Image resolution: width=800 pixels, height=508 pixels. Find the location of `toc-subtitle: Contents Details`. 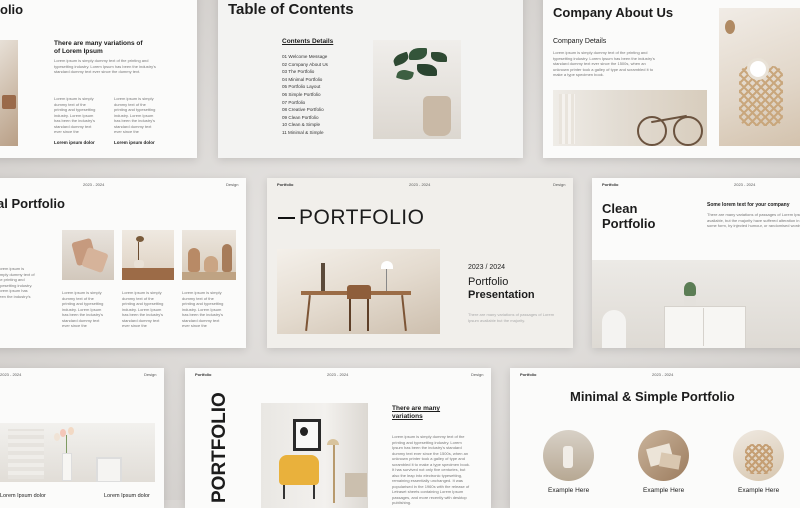

toc-subtitle: Contents Details is located at coordinates (308, 41).